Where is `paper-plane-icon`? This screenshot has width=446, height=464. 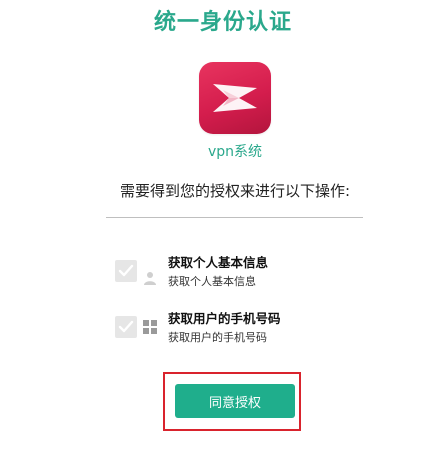
paper-plane-icon is located at coordinates (235, 98).